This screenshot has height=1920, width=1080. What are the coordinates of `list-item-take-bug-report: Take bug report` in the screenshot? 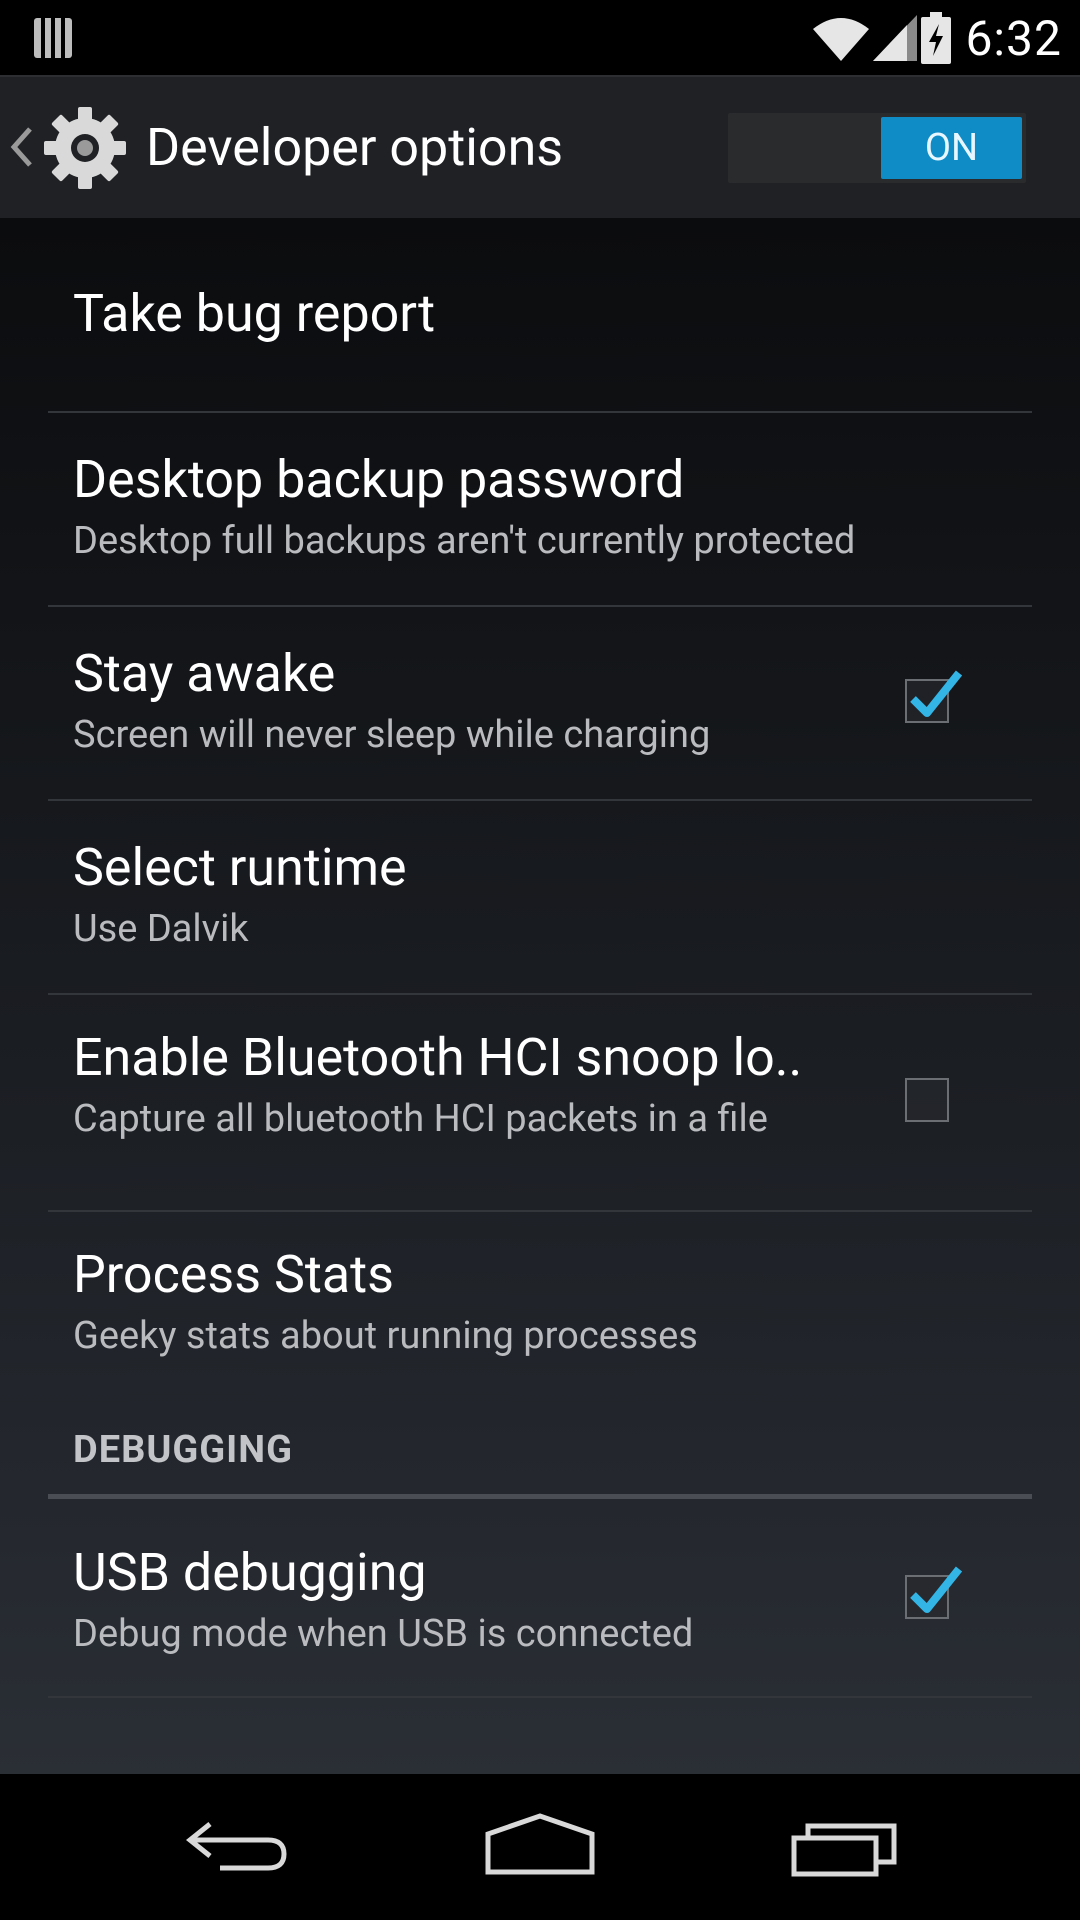 It's located at (540, 315).